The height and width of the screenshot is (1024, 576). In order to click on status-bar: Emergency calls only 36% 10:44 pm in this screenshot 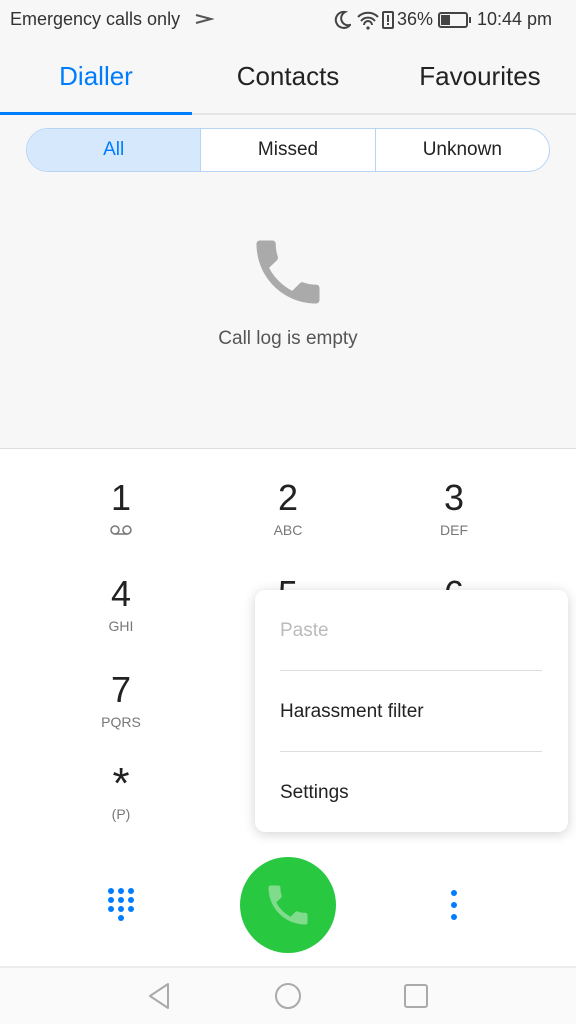, I will do `click(288, 20)`.